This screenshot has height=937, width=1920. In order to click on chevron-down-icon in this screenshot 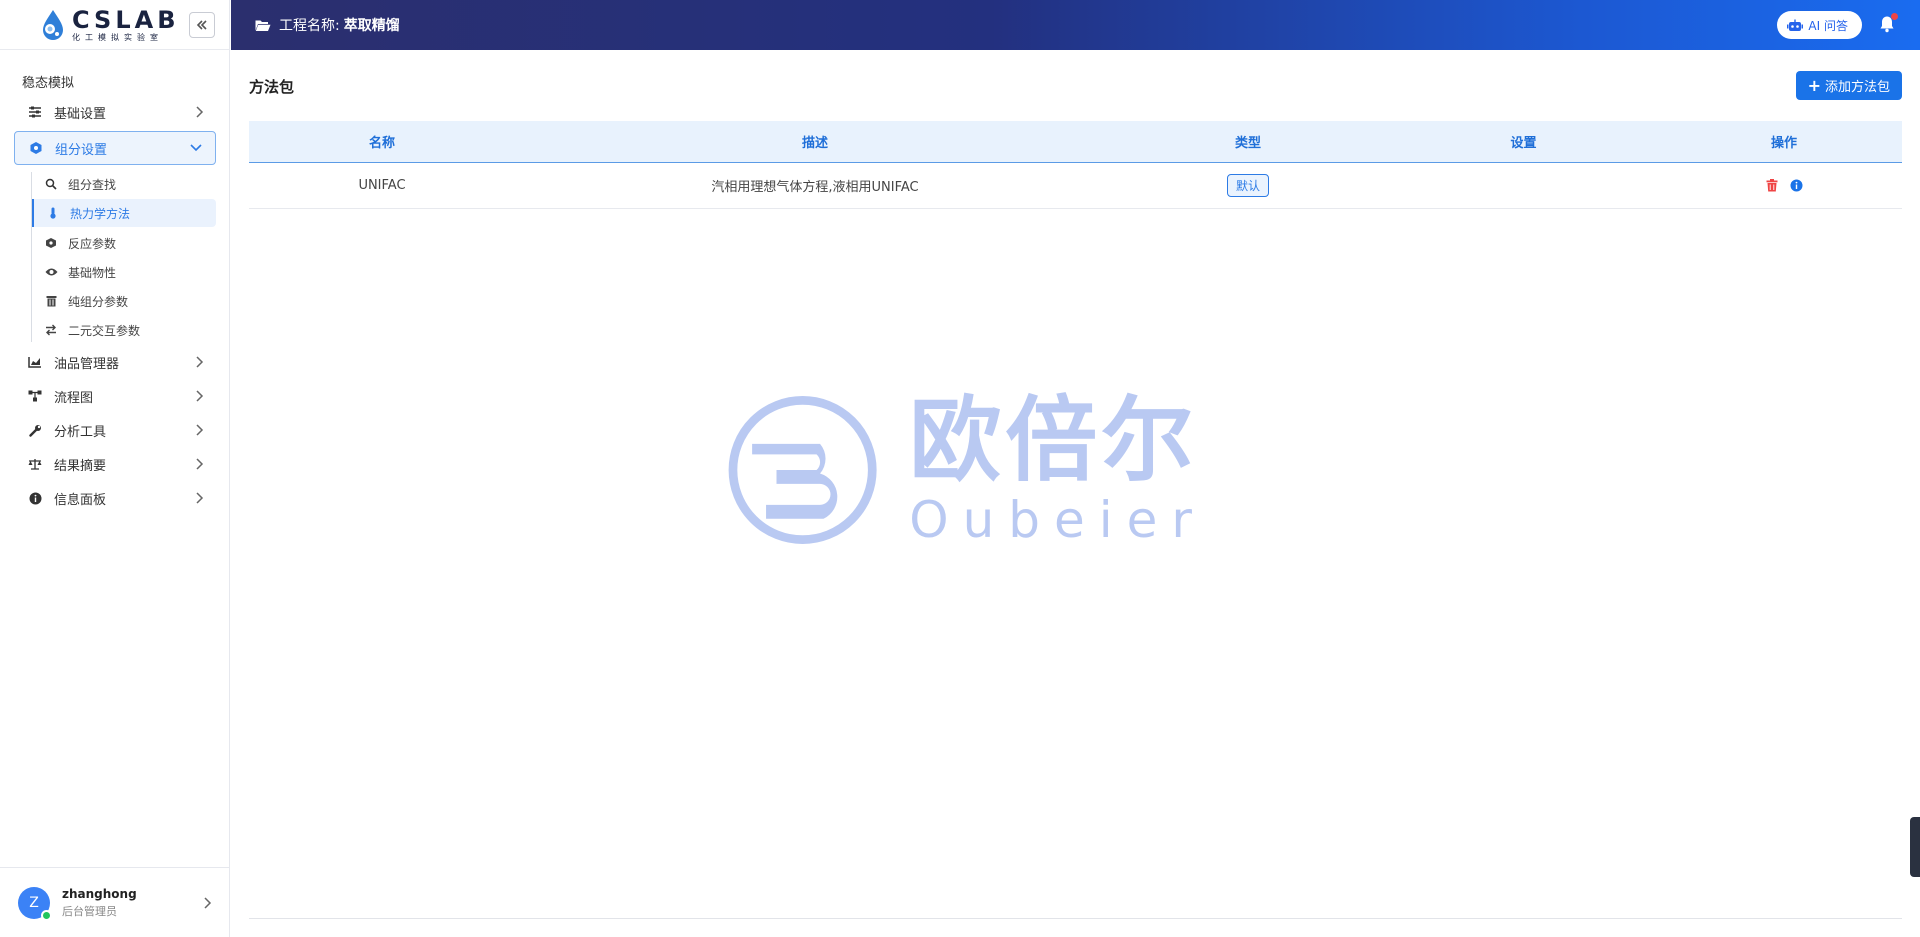, I will do `click(196, 148)`.